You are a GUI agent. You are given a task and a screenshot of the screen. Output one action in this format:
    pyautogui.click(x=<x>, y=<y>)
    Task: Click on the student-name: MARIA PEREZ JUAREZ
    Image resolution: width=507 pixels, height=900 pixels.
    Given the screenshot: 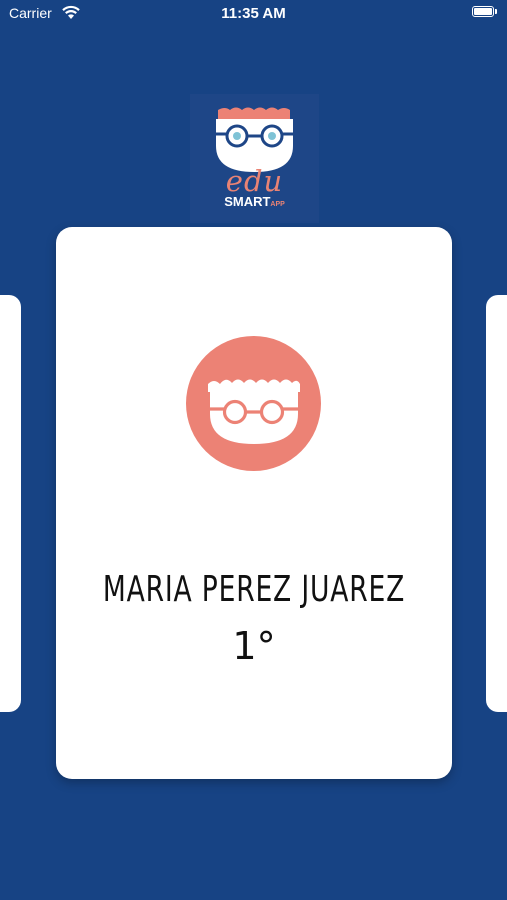 What is the action you would take?
    pyautogui.click(x=254, y=589)
    